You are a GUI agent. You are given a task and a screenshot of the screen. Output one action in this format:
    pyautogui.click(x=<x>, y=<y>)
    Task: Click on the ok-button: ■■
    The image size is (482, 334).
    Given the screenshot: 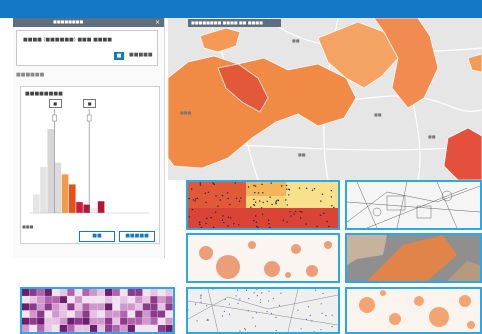 What is the action you would take?
    pyautogui.click(x=97, y=236)
    